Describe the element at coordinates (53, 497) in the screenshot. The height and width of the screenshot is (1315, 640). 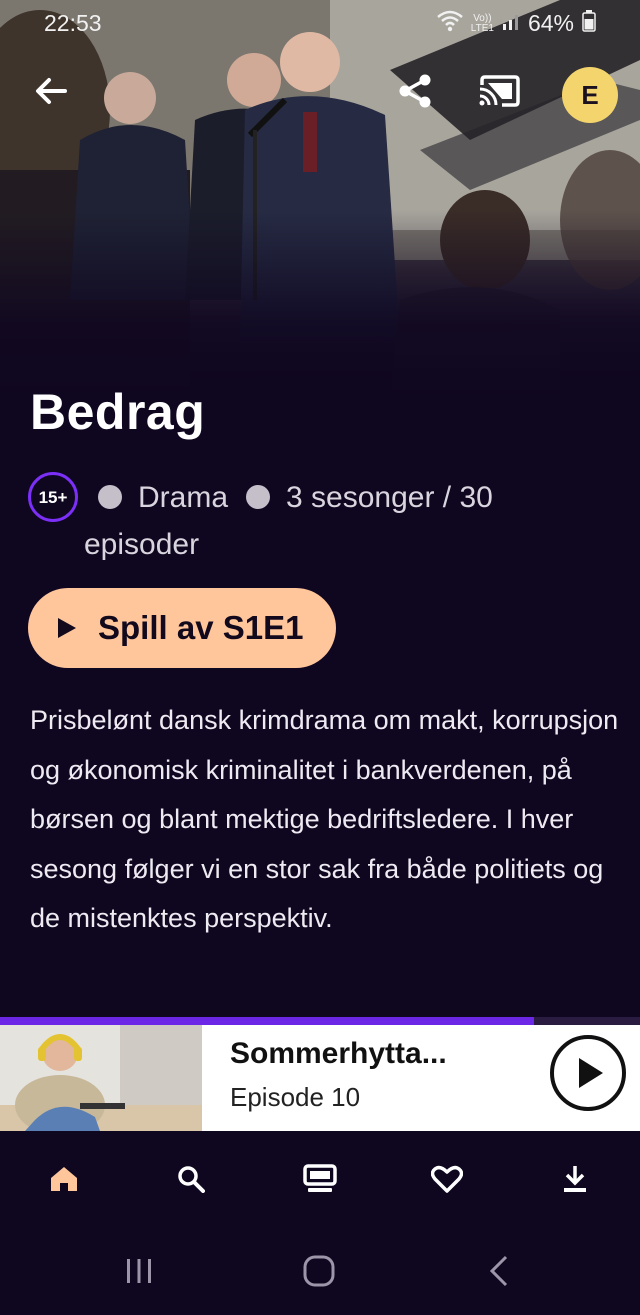
I see `age-rating-badge: 15+` at that location.